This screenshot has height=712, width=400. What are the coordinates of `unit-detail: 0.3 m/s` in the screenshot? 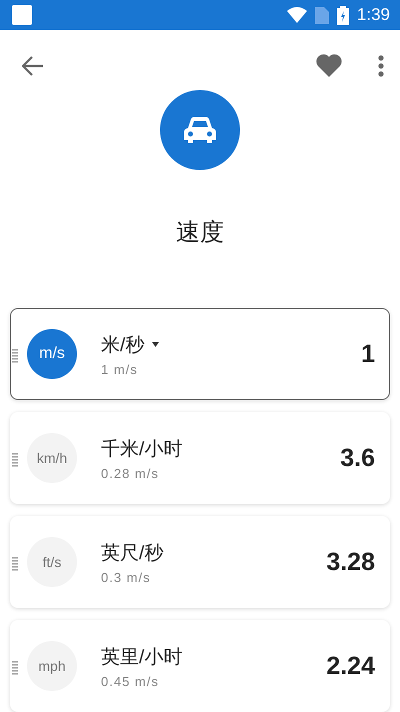 It's located at (126, 577).